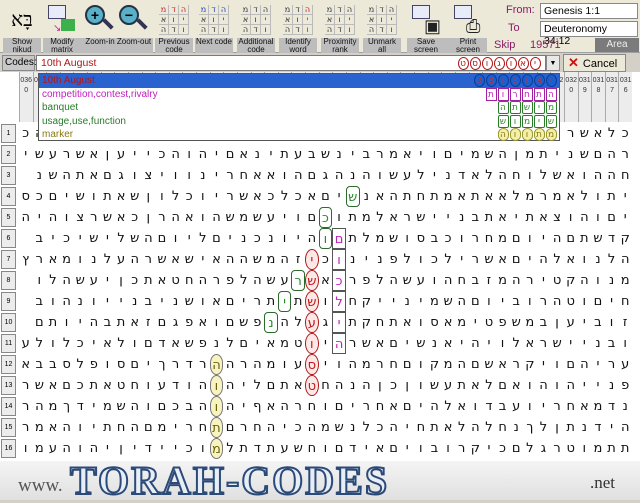 This screenshot has height=503, width=640. What do you see at coordinates (256, 27) in the screenshot?
I see `additional-code-button: מ ד ה א ו י ה ד ו Additional code` at bounding box center [256, 27].